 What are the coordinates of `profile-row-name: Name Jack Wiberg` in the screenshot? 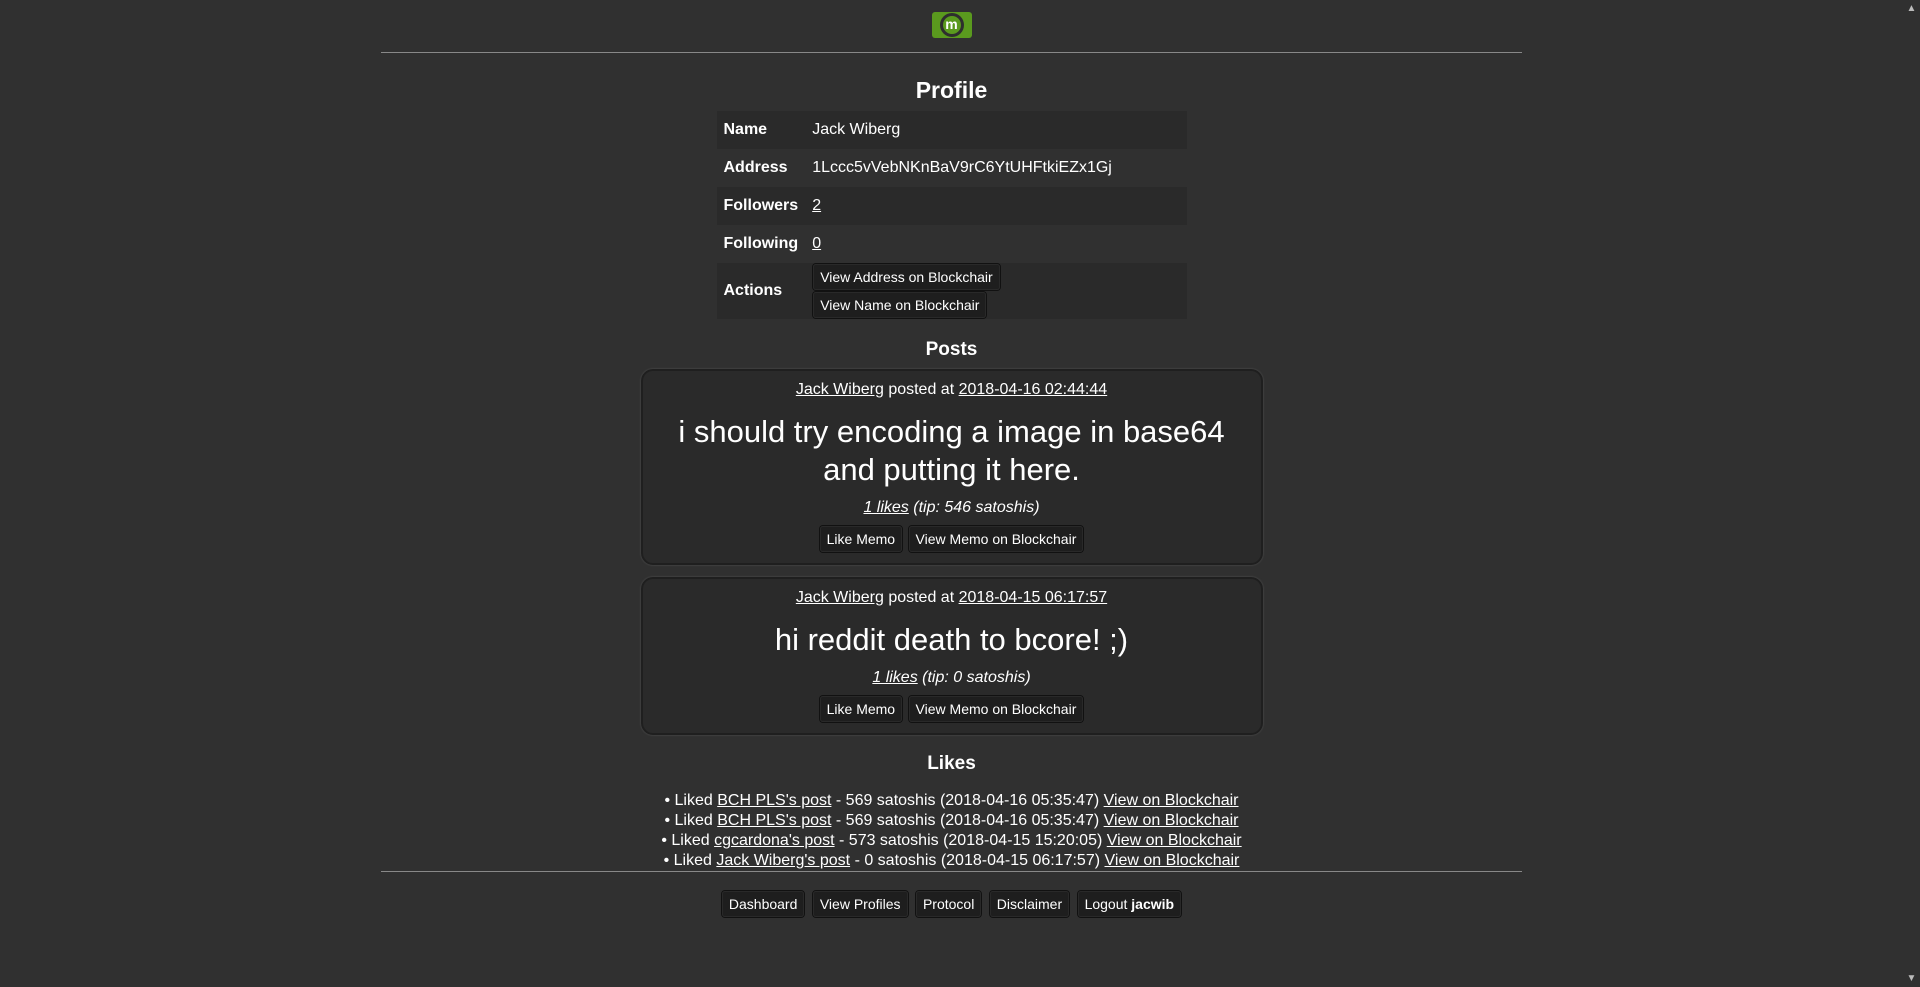 It's located at (951, 130).